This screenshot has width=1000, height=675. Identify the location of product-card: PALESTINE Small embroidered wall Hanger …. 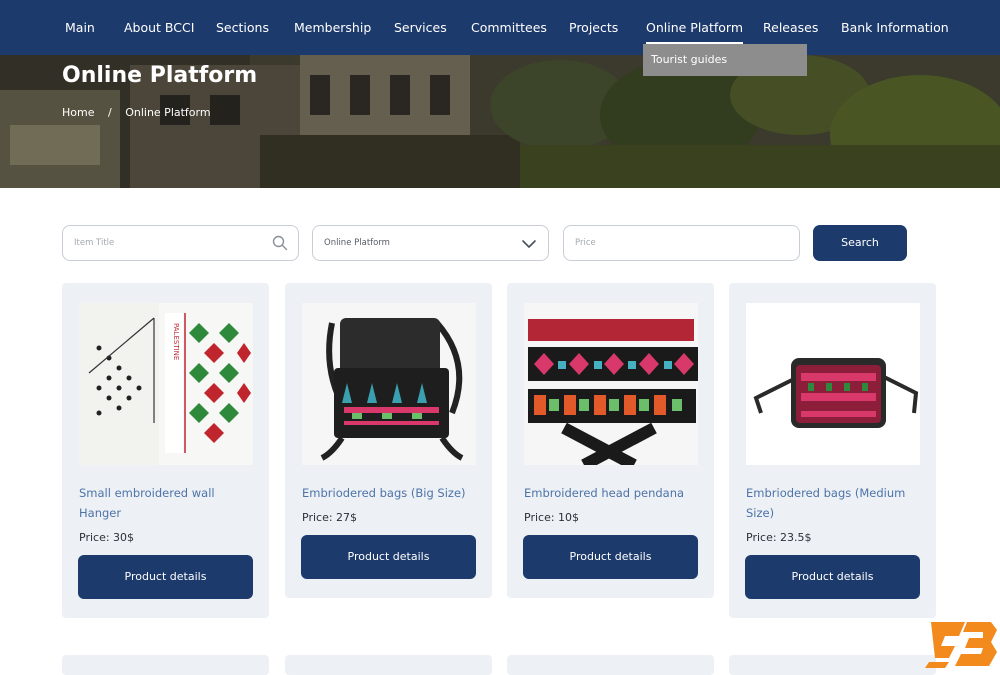
(165, 450).